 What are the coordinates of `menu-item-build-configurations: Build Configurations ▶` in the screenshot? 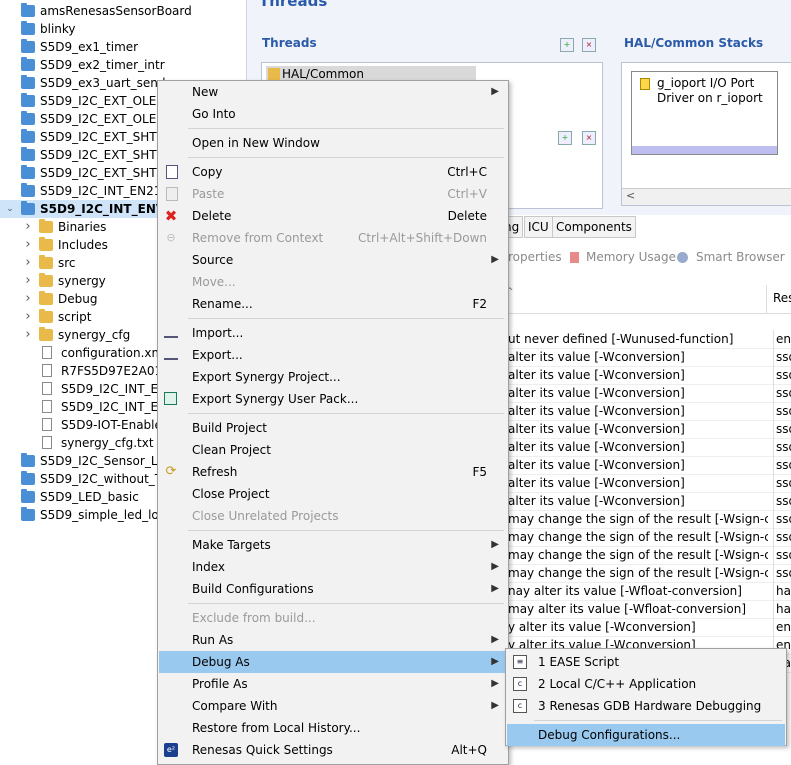 It's located at (333, 589).